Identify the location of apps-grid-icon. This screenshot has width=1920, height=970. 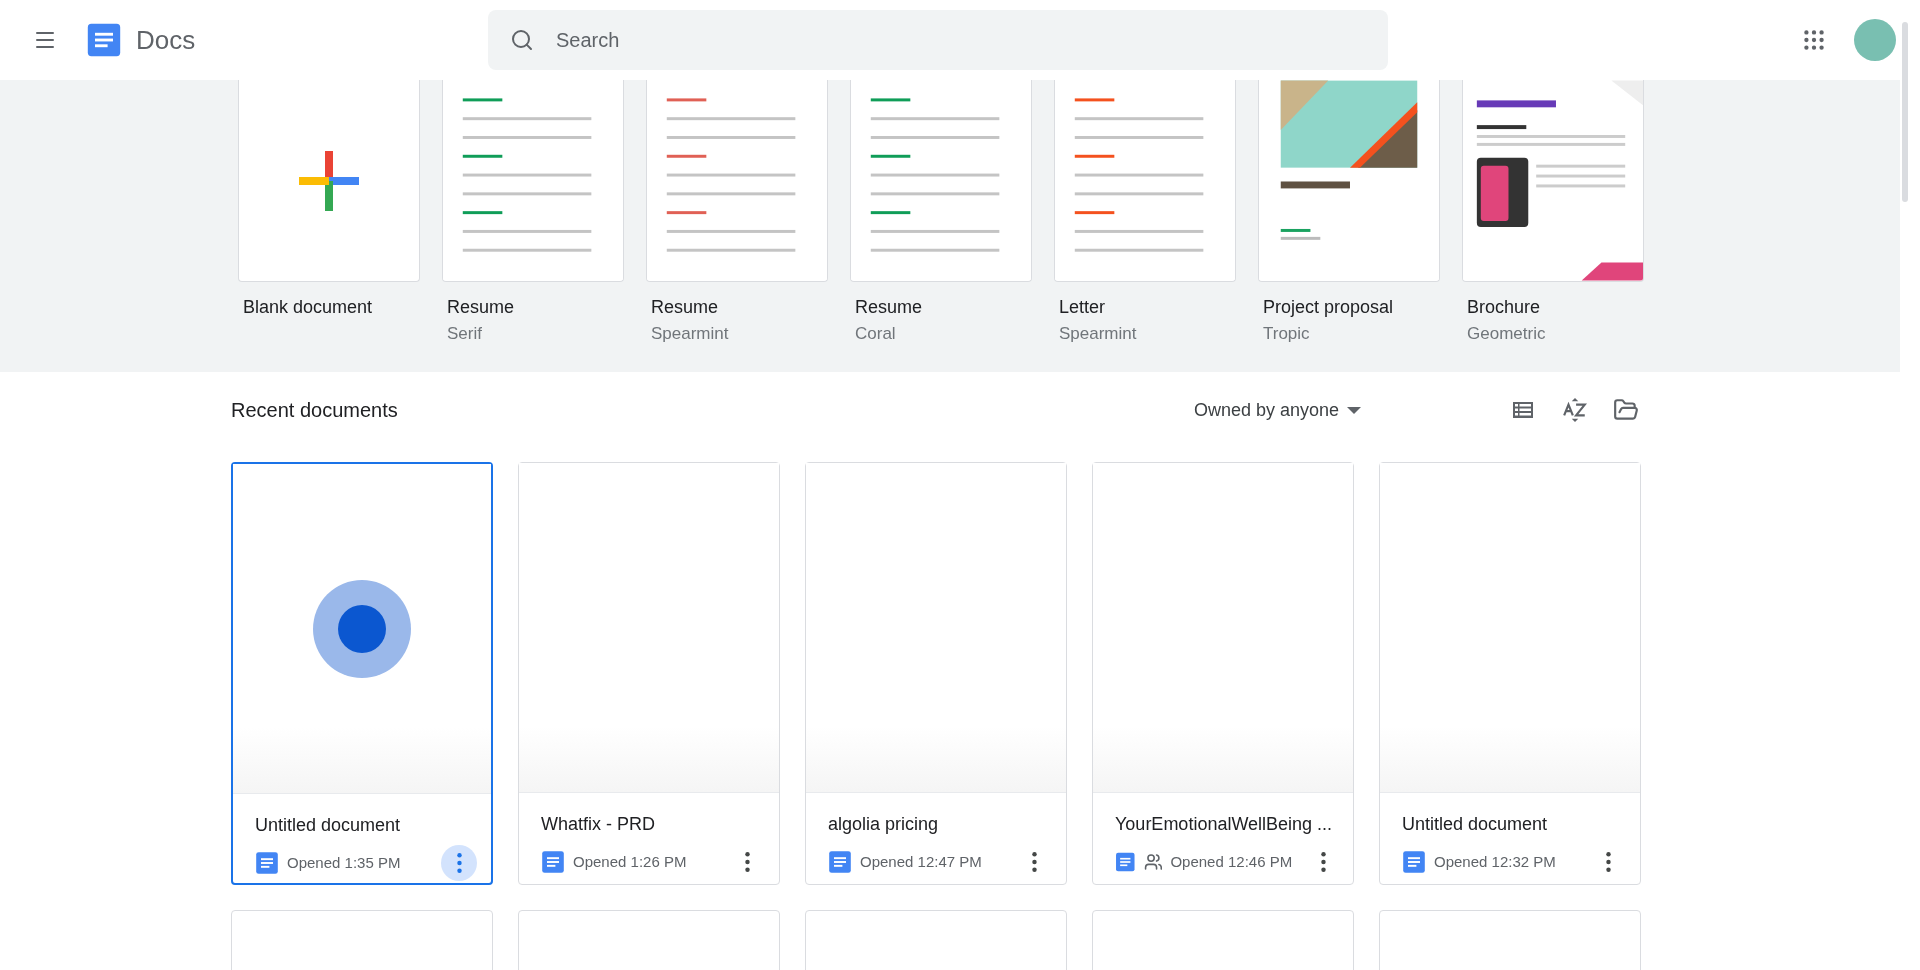
(1814, 40).